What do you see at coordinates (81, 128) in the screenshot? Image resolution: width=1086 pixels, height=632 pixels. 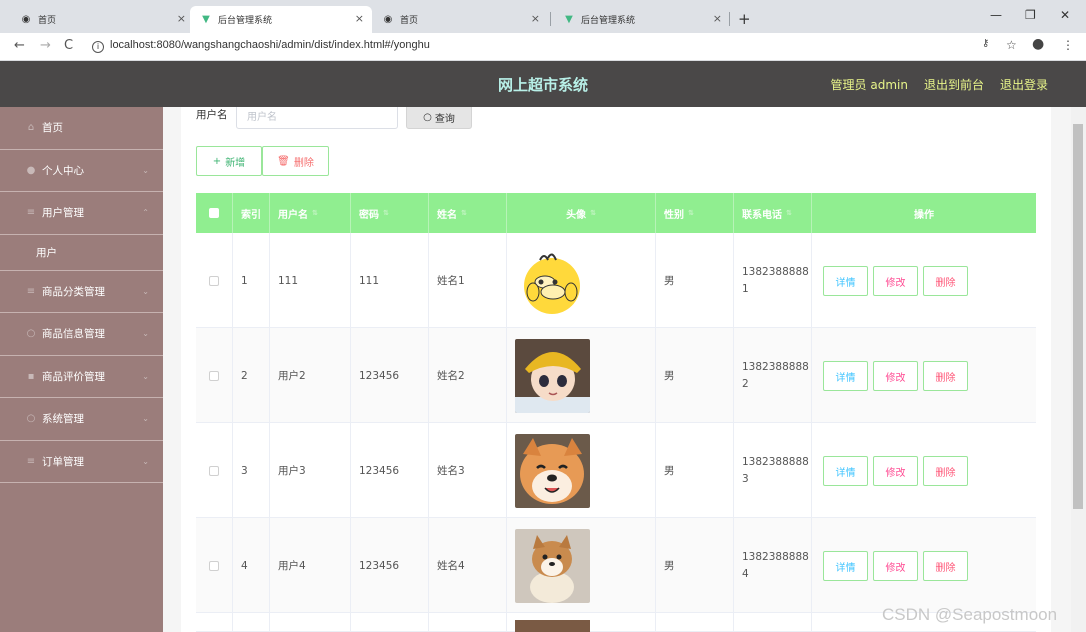 I see `sidebar-item-home: ⌂ 首页` at bounding box center [81, 128].